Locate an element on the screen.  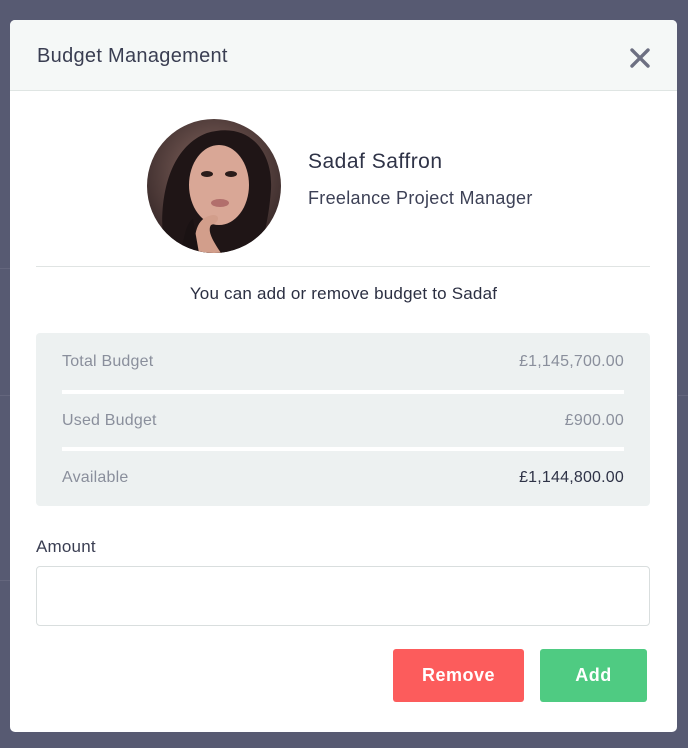
profile-role: Freelance Project Manager is located at coordinates (420, 197).